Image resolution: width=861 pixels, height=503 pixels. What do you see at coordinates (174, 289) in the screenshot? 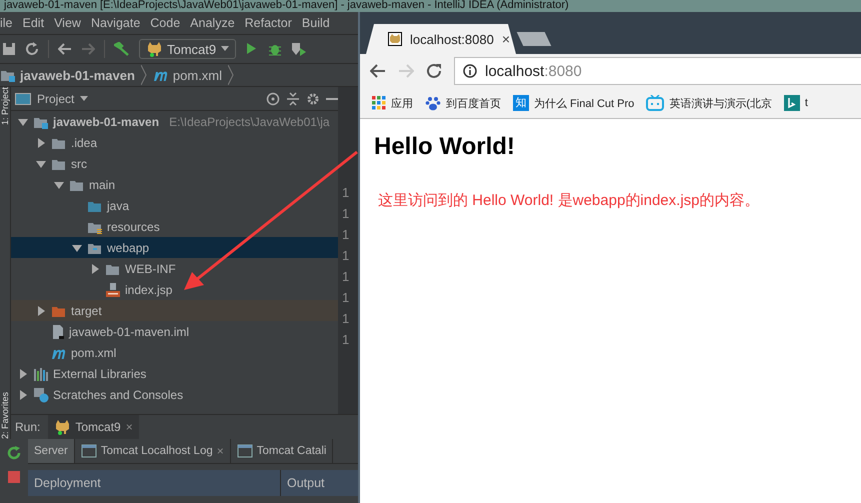
I see `tree-item: index.jsp` at bounding box center [174, 289].